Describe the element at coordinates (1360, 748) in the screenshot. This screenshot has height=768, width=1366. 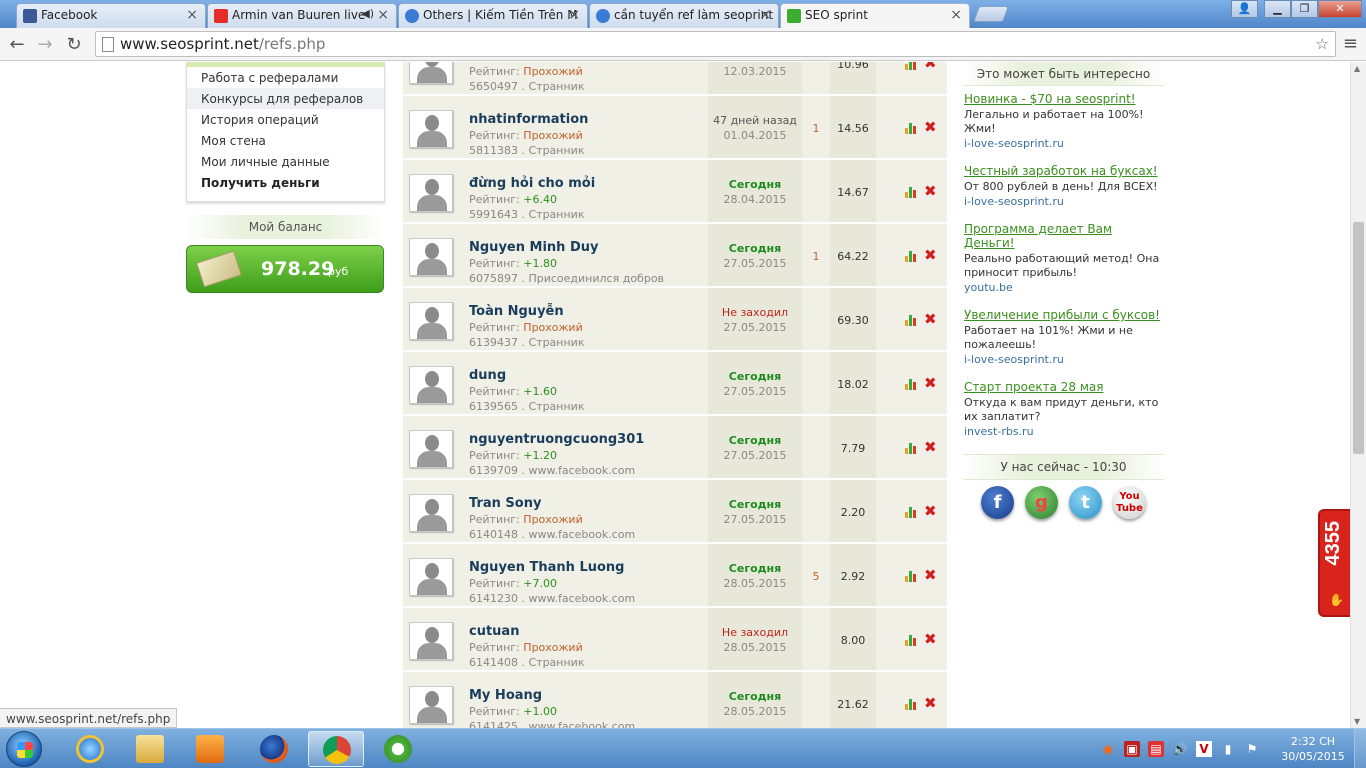
I see `show-desktop-button` at that location.